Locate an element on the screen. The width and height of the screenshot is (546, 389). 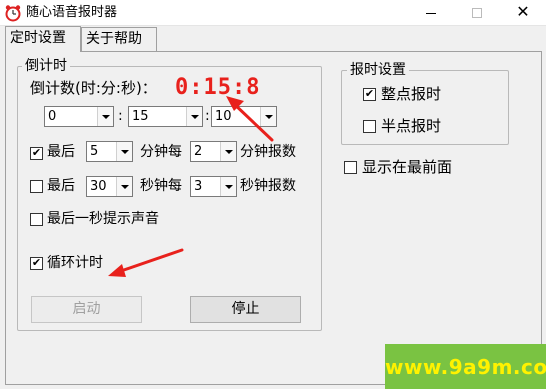
hours-select: 0 is located at coordinates (79, 116).